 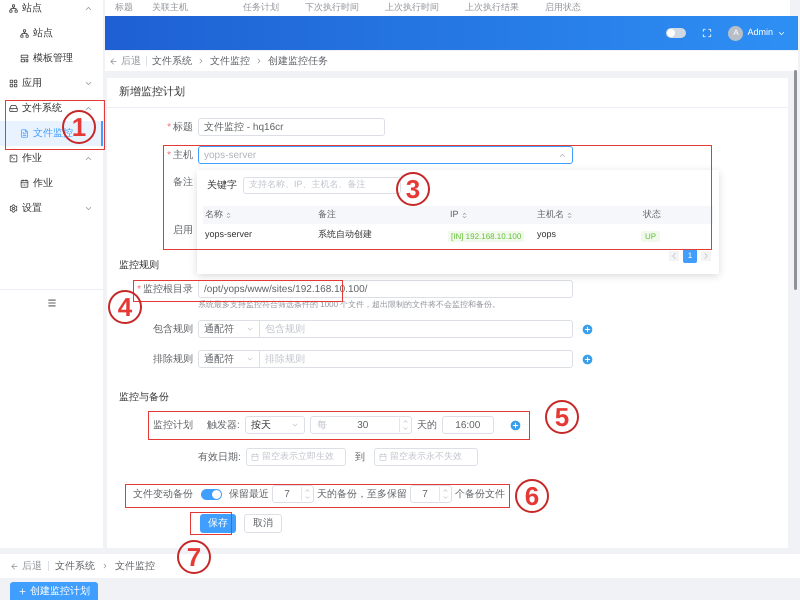 I want to click on column-header: 上次执行时间, so click(x=412, y=7).